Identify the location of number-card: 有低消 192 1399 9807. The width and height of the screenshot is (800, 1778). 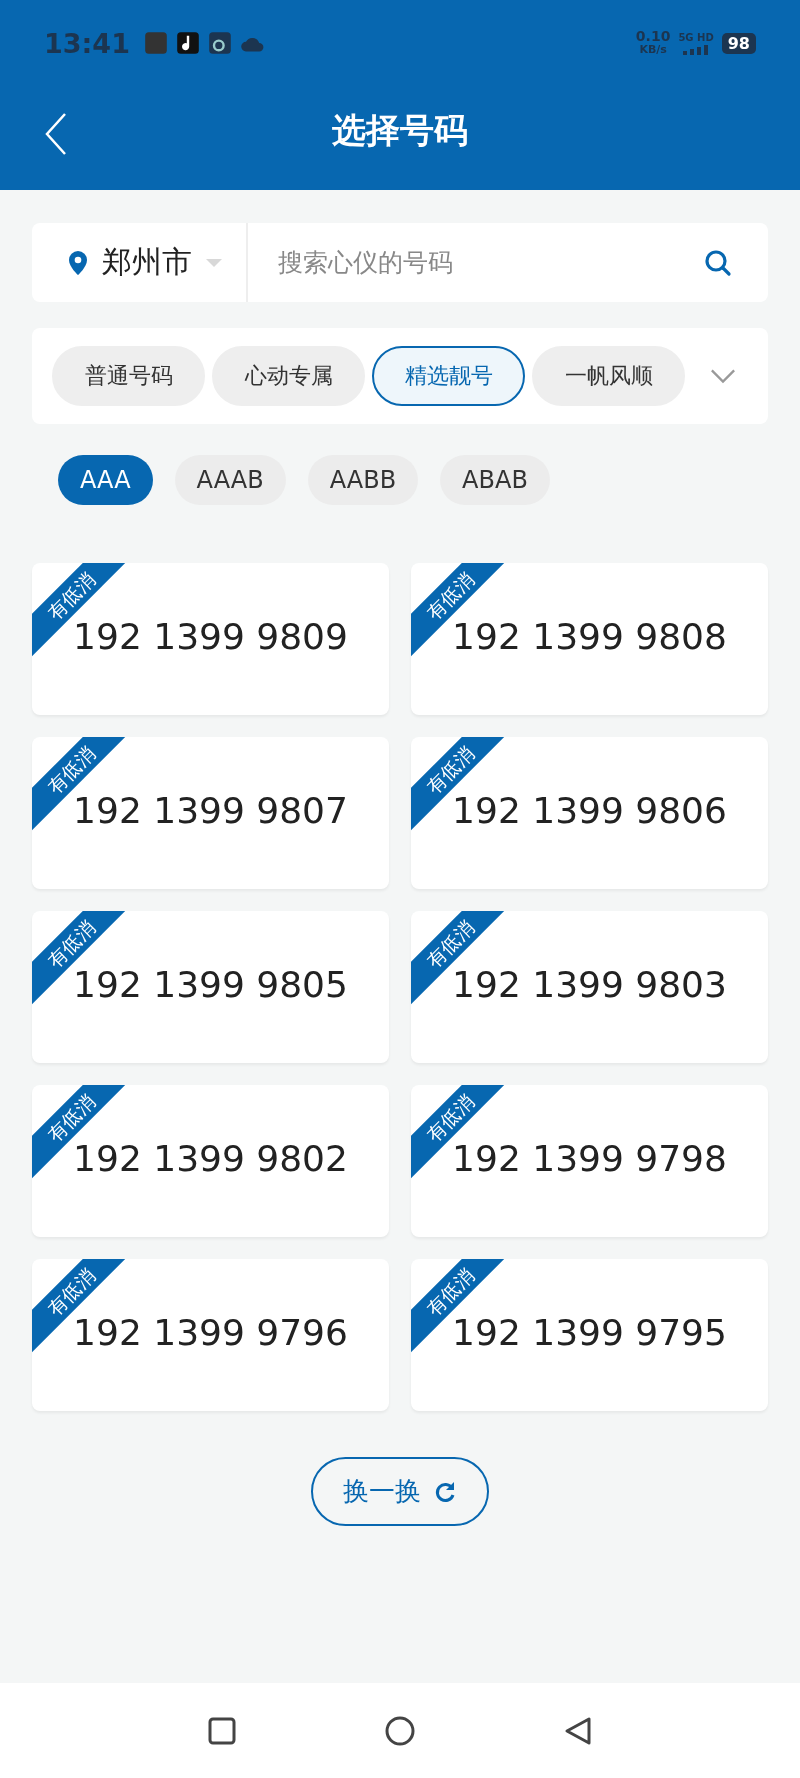
(210, 813).